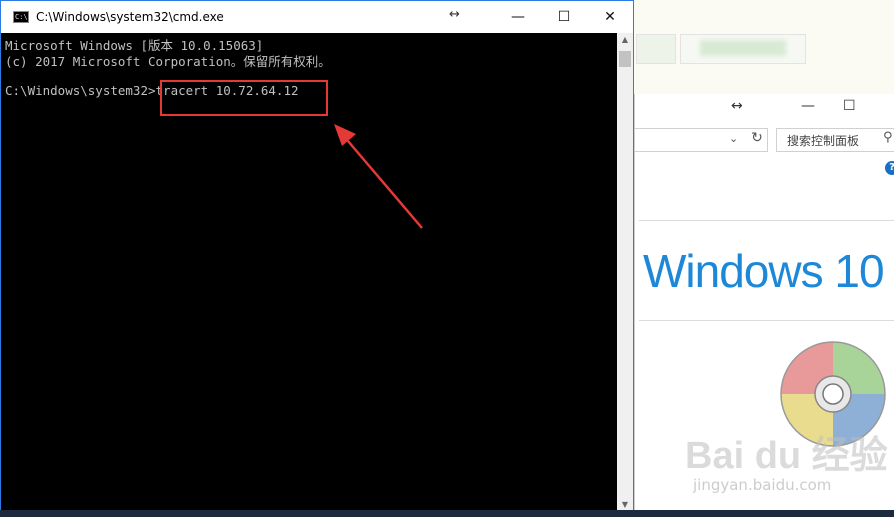  I want to click on cmd-titlebar: C:\ C:\Windows\system32\cmd.exe ↔ — ☐ ✕, so click(317, 17).